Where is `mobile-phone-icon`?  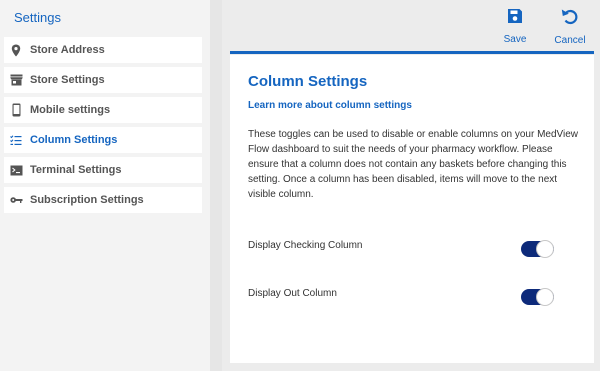
mobile-phone-icon is located at coordinates (16, 110).